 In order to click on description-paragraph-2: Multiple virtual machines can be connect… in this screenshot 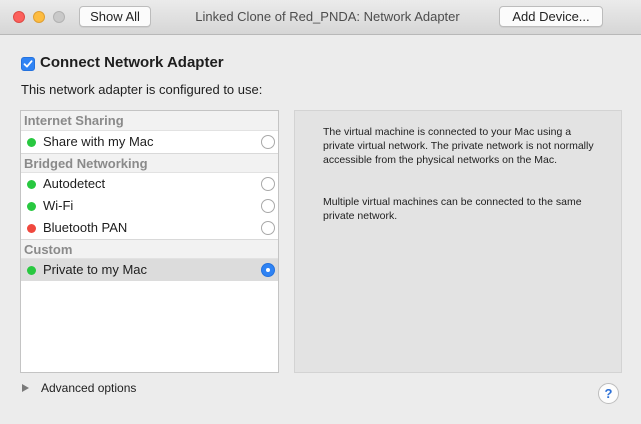, I will do `click(452, 209)`.